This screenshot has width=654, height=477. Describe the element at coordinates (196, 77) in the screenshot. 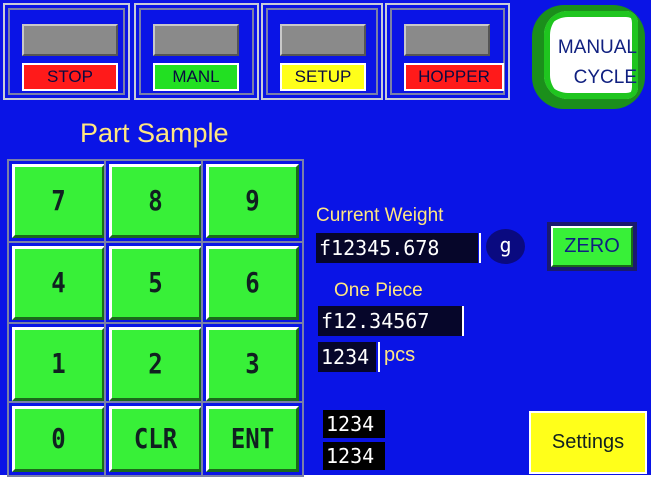

I see `manual-status-label: MANL` at that location.